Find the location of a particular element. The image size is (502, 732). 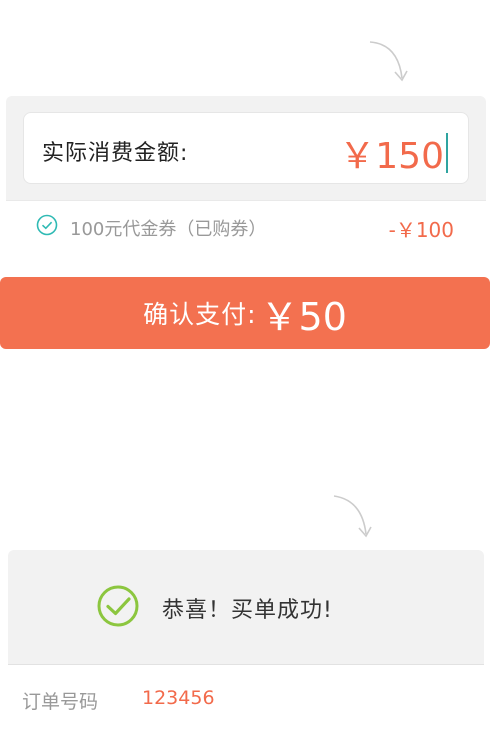

amount-value-text: ￥150 is located at coordinates (391, 156).